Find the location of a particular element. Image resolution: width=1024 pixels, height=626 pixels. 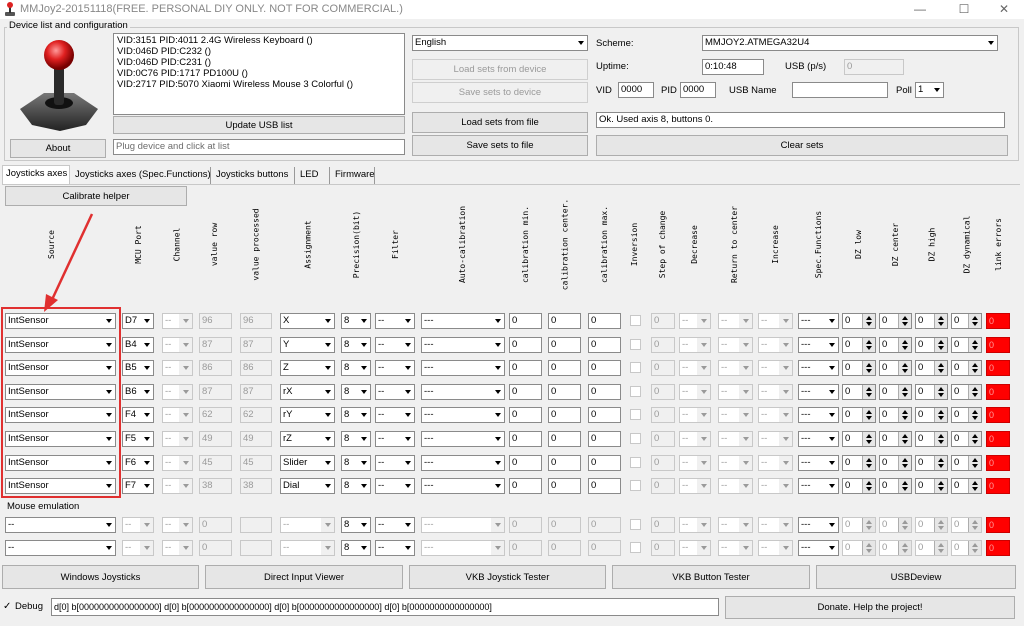

calibrate-helper-button: Calibrate helper is located at coordinates (96, 196).